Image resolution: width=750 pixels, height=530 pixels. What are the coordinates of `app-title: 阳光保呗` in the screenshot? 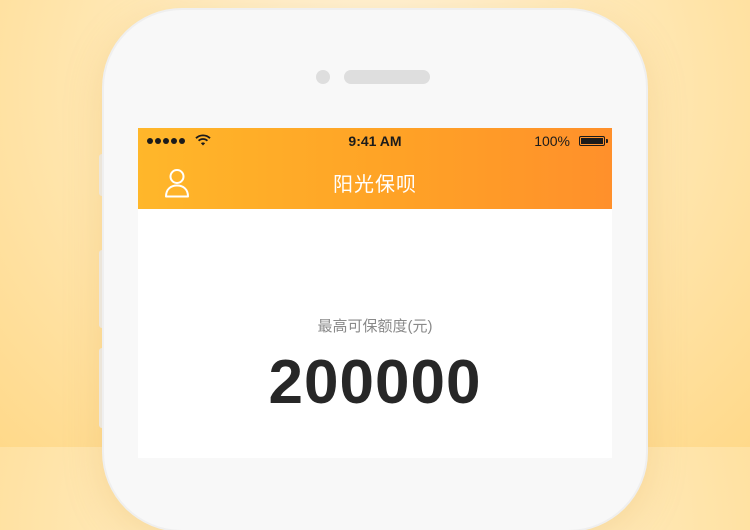 It's located at (375, 185).